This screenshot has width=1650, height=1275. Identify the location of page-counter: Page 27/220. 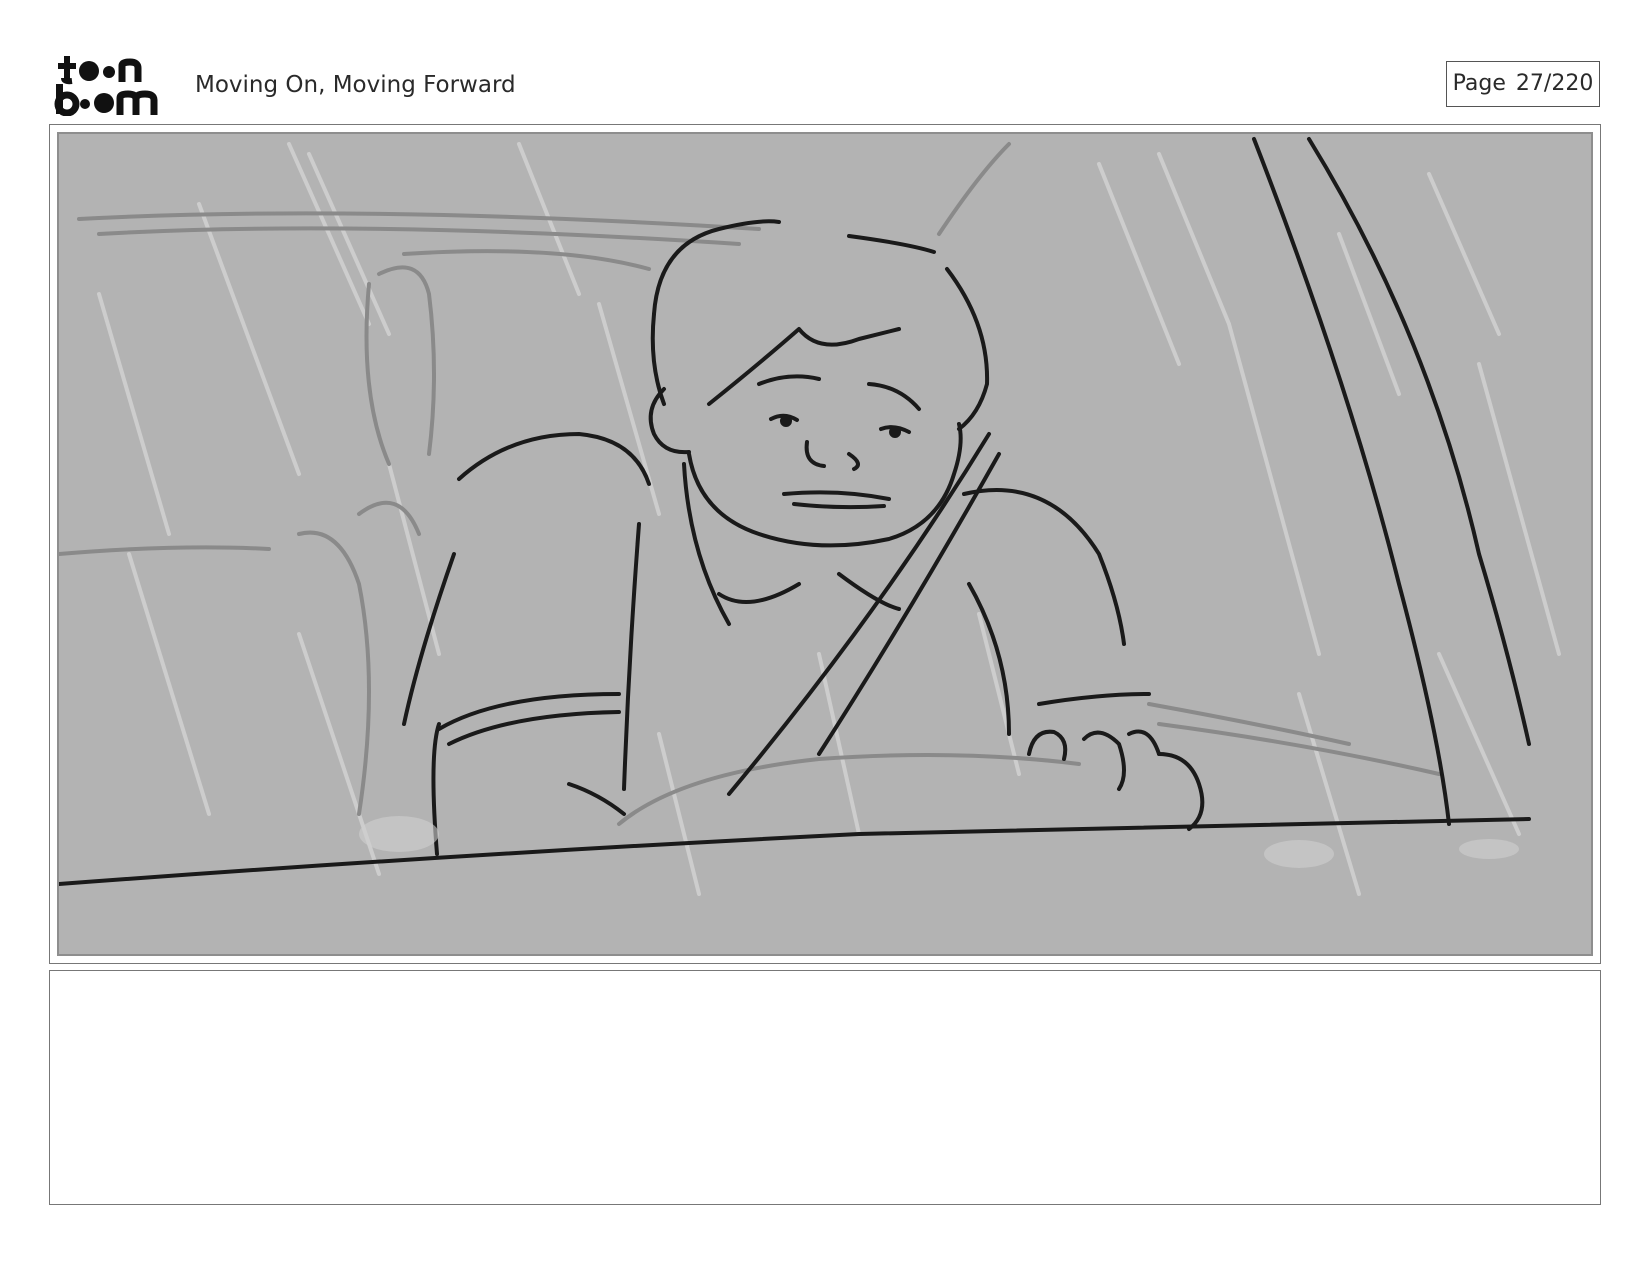
(1523, 84).